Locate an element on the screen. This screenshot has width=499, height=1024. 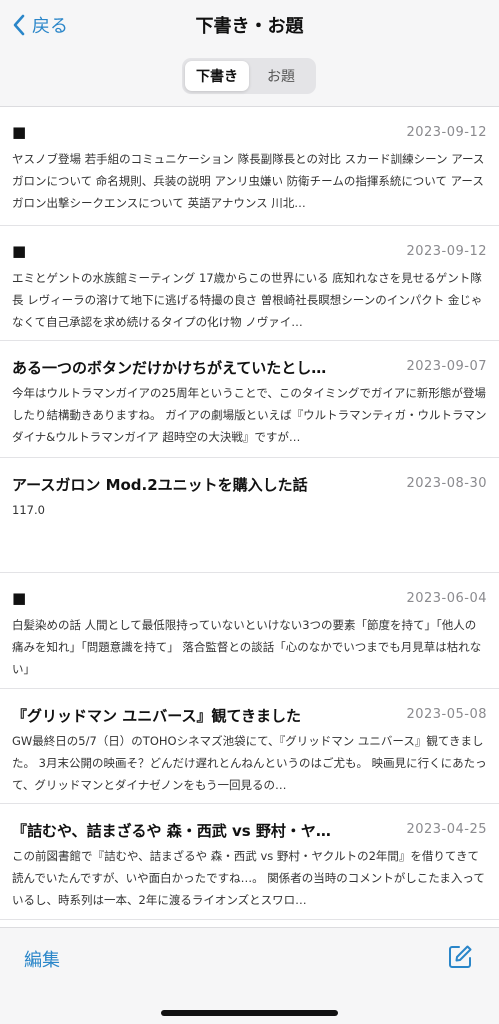
edit-button: 編集 is located at coordinates (42, 959).